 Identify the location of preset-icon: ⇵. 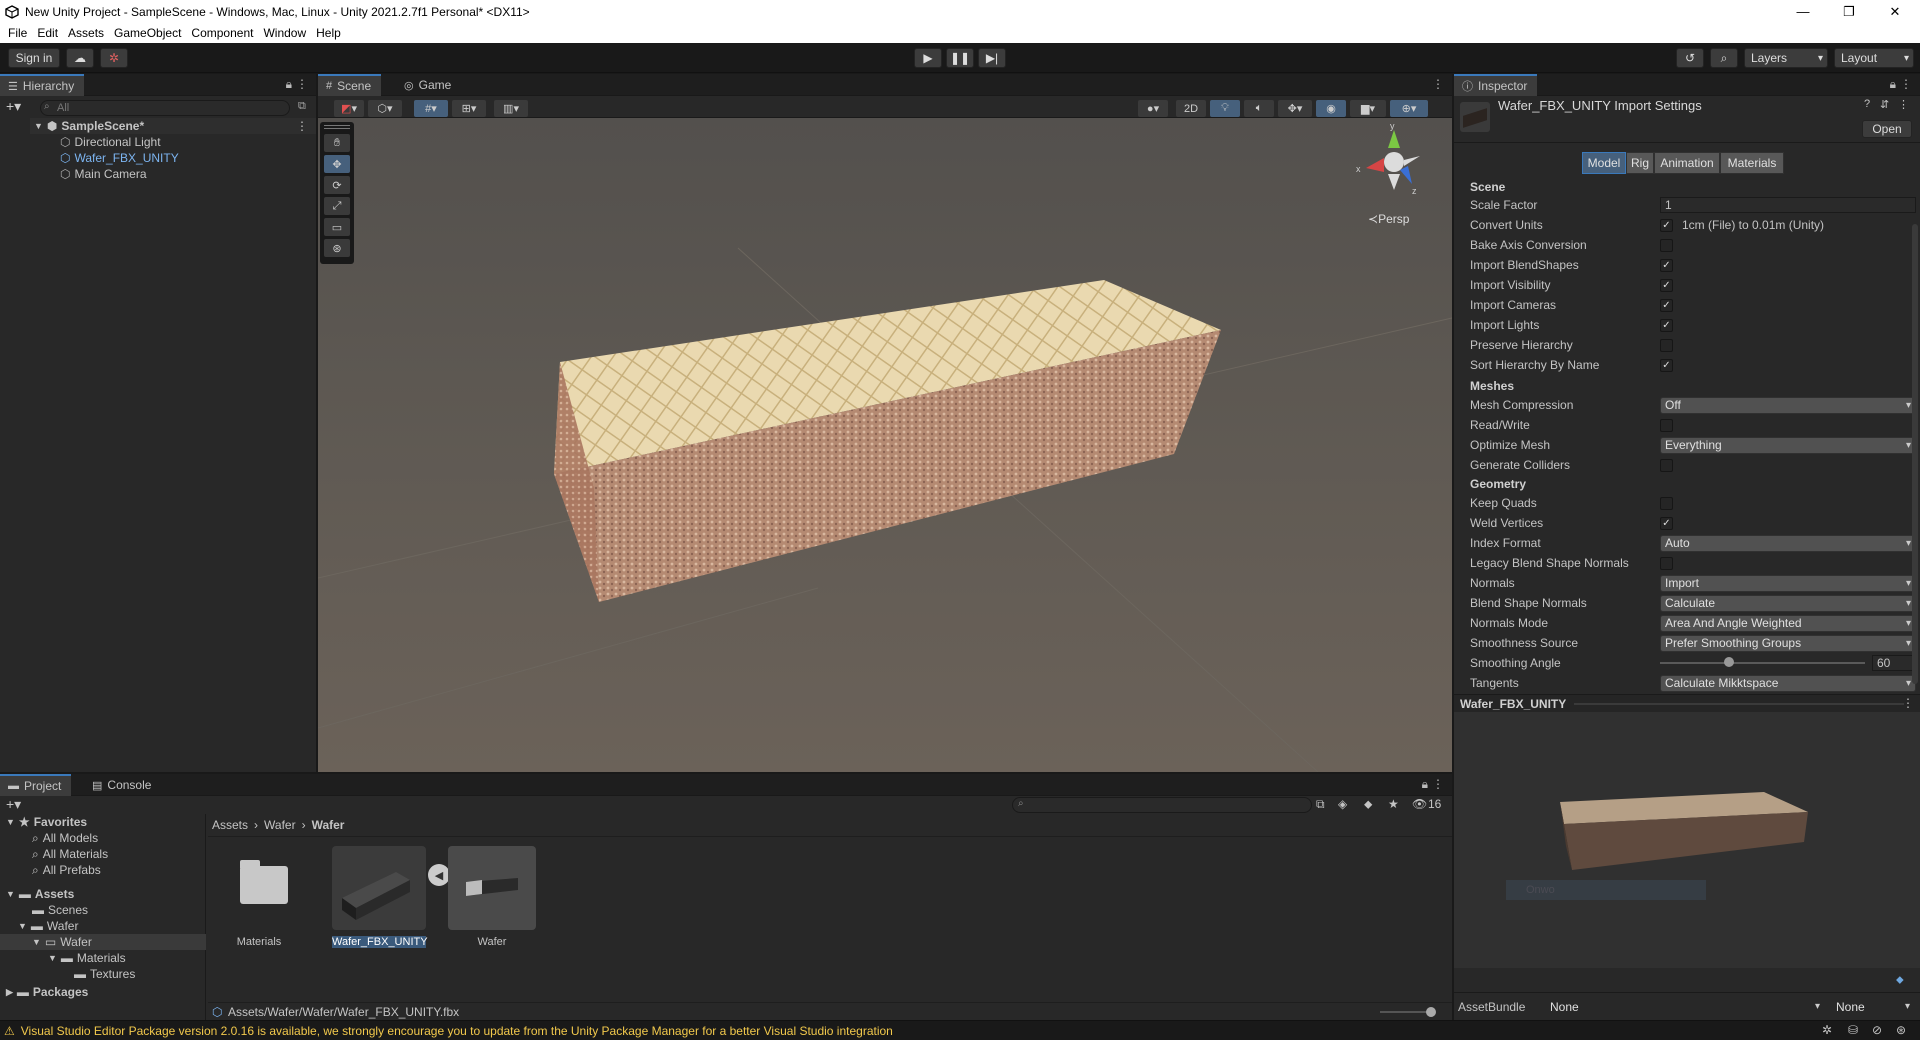
(1884, 104).